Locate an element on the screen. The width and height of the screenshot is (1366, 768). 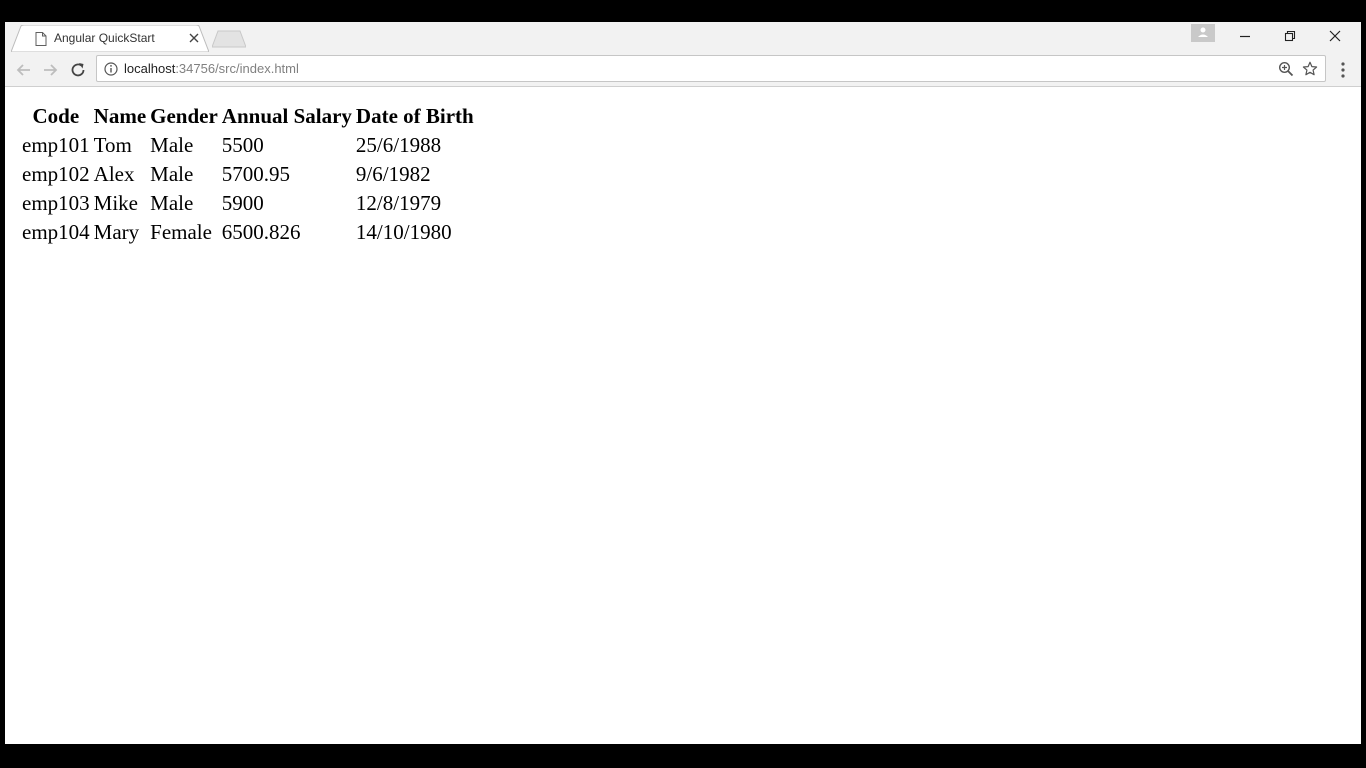
cell-name: Mary is located at coordinates (116, 232).